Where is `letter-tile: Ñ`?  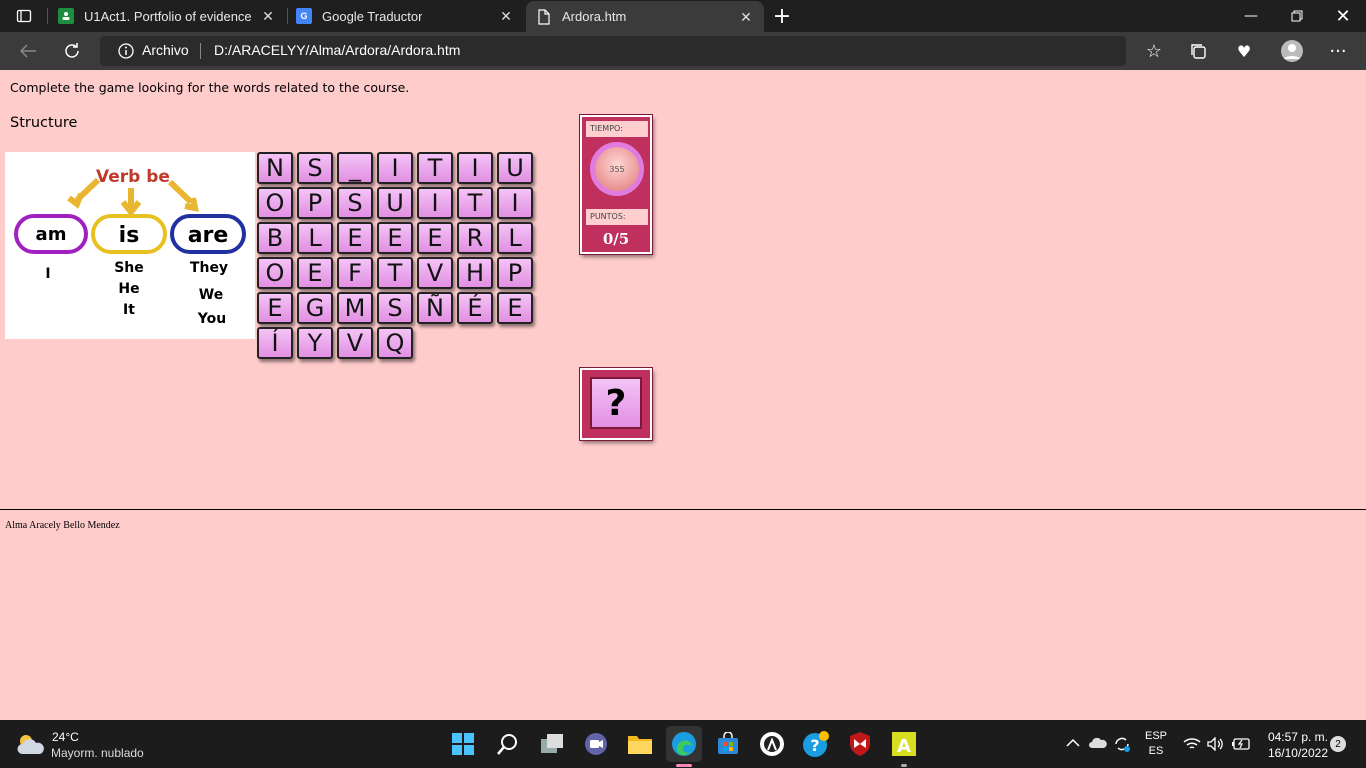
letter-tile: Ñ is located at coordinates (435, 308).